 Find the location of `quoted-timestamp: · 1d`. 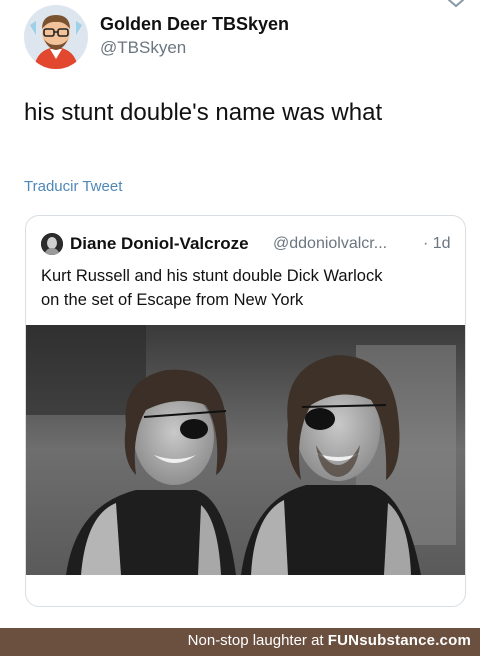

quoted-timestamp: · 1d is located at coordinates (437, 244).